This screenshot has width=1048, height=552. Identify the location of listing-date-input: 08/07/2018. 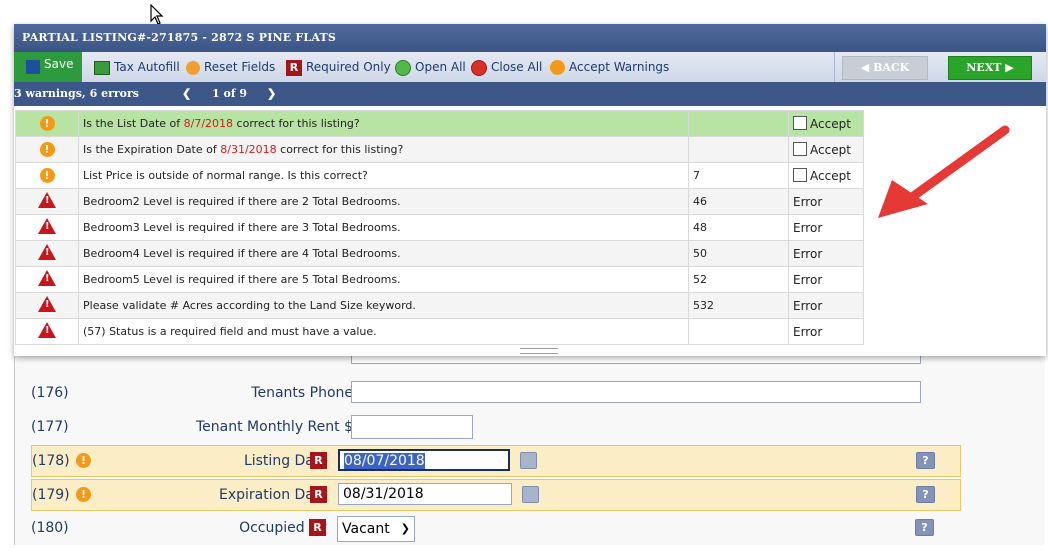
(424, 460).